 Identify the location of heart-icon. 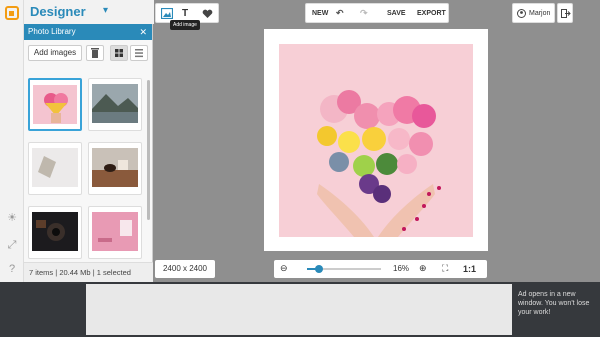
(207, 14).